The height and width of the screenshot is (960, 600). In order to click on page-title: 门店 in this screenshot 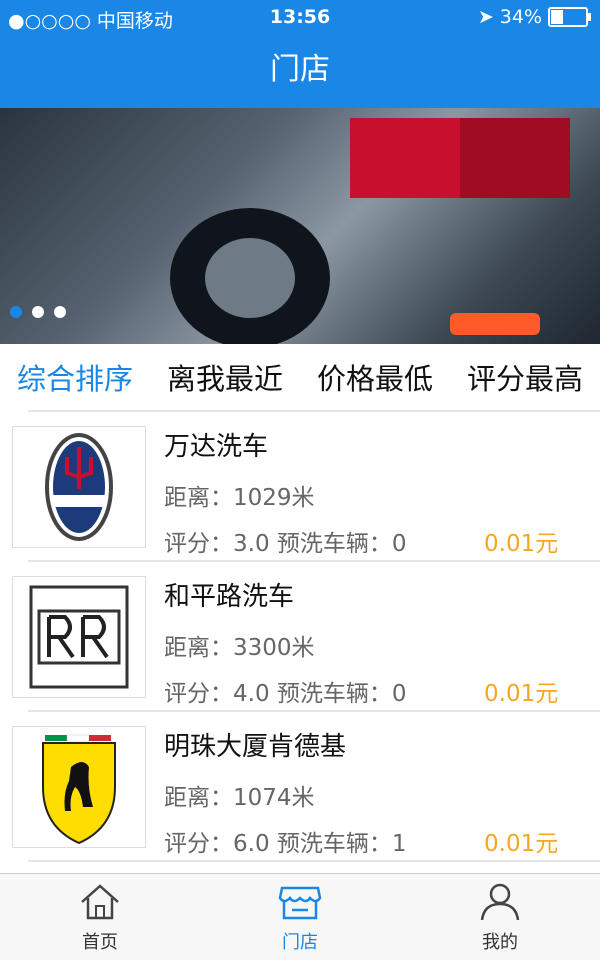, I will do `click(300, 69)`.